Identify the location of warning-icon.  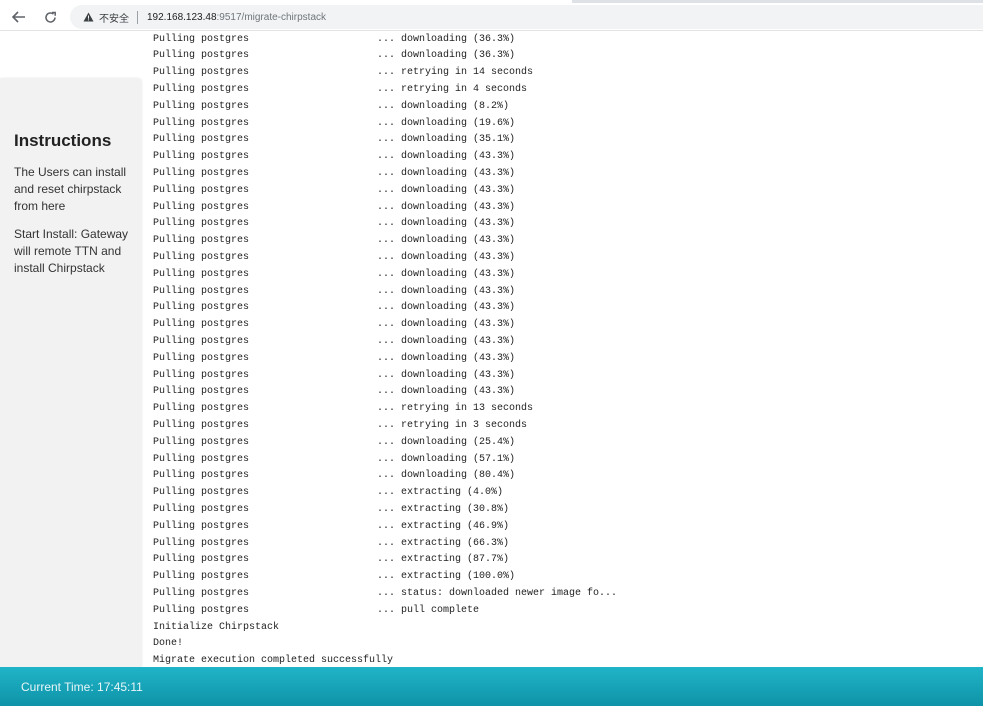
(88, 17).